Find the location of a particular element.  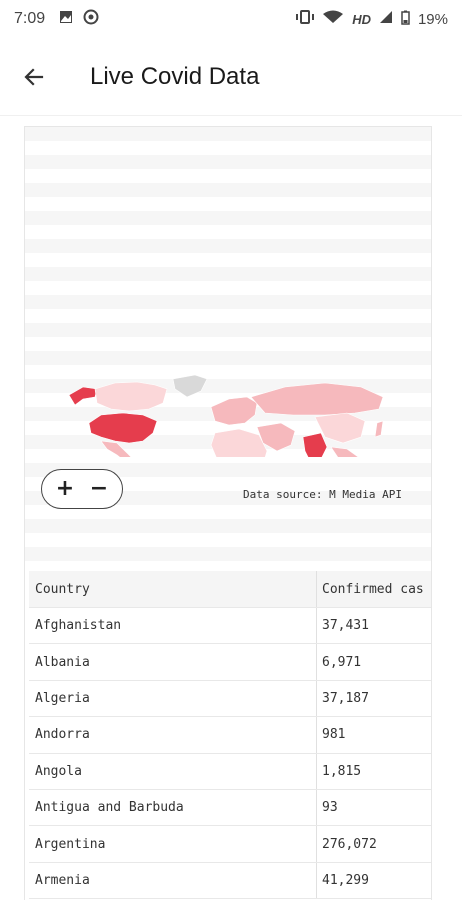

table-row: Antigua and Barbuda 93 is located at coordinates (230, 808).